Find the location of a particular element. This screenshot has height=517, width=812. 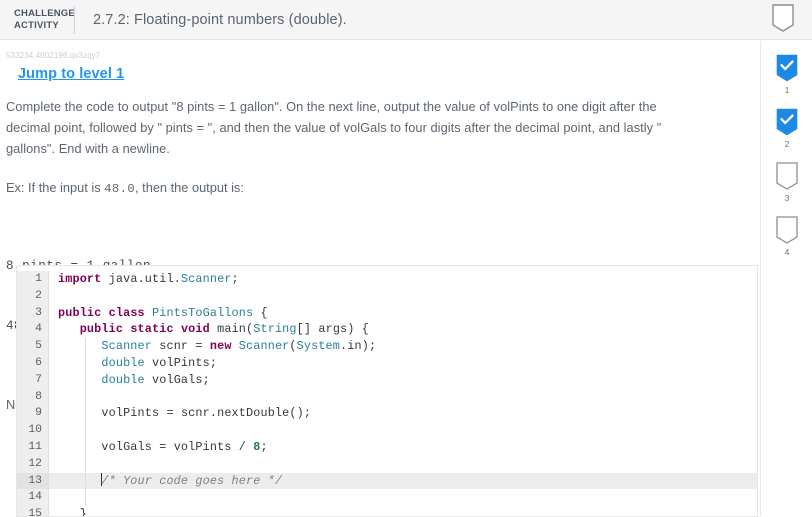

level-badge-item: 2 is located at coordinates (786, 122).